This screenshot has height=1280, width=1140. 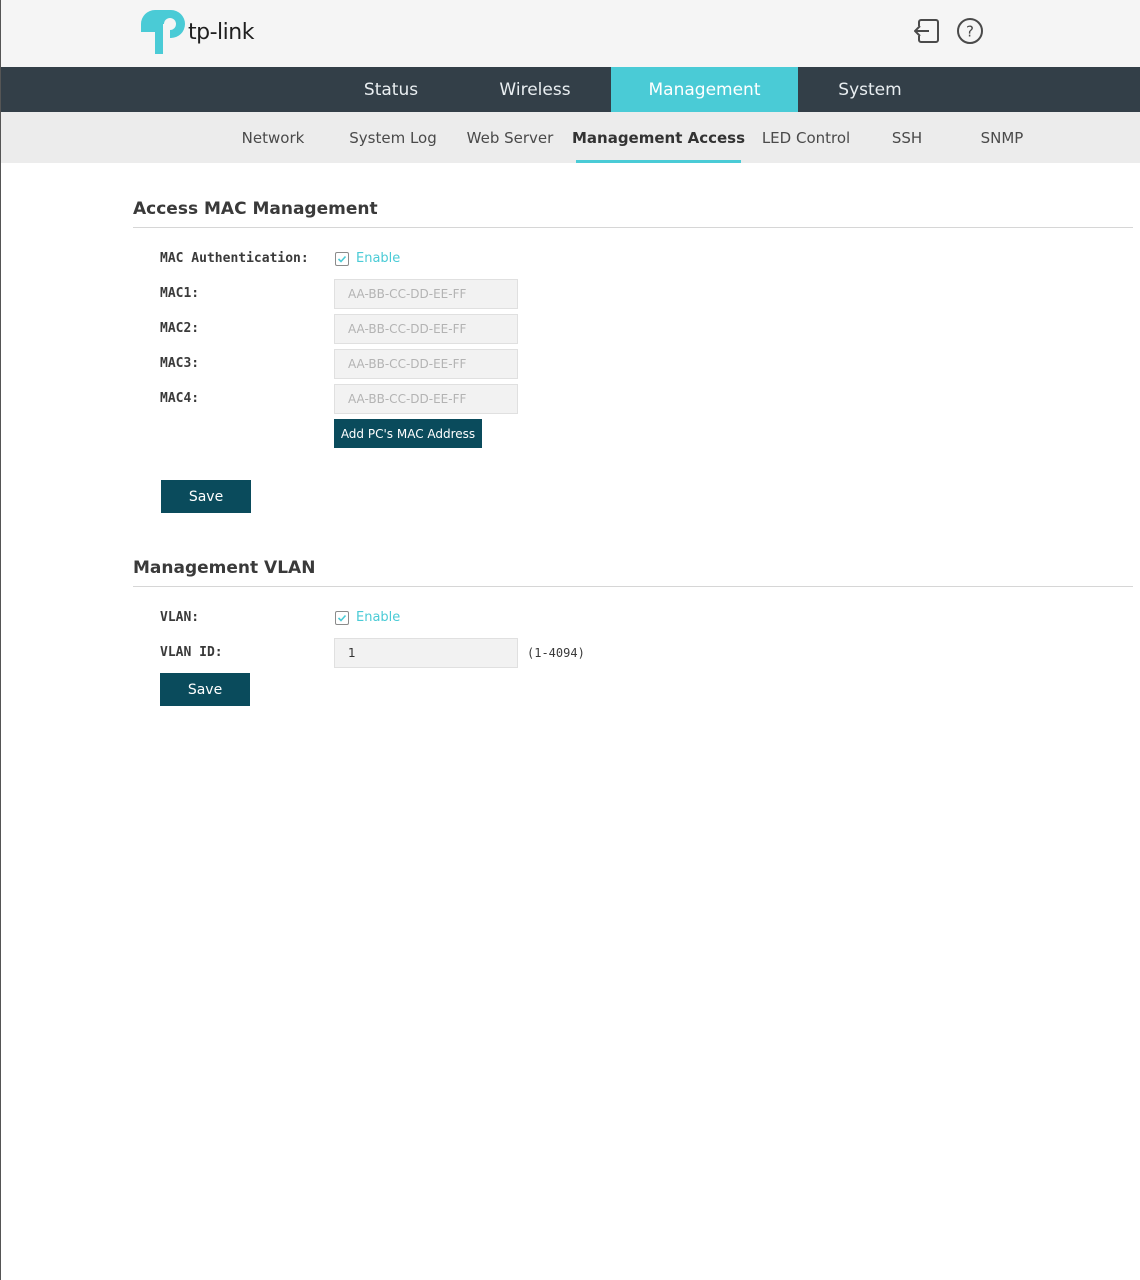 I want to click on save-mac-button: Save, so click(x=206, y=496).